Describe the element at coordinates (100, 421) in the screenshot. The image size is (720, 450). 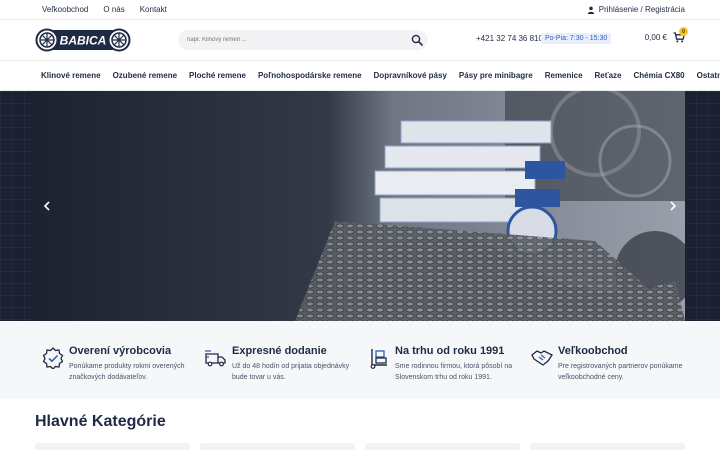
I see `categories-heading: Hlavné Kategórie` at that location.